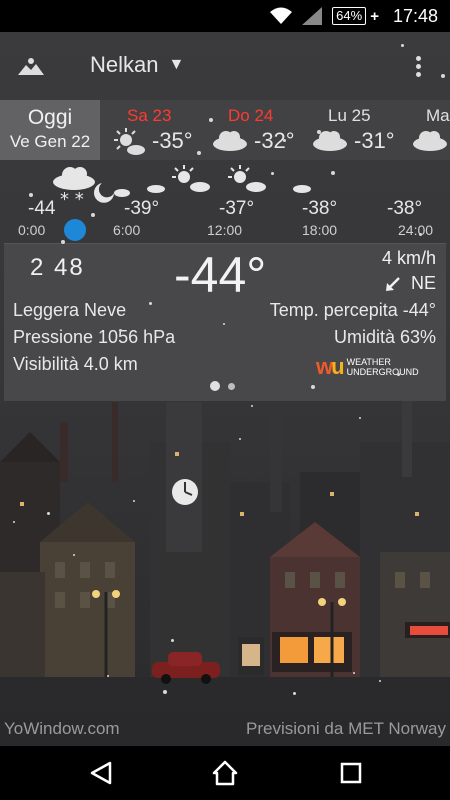  I want to click on wu-logo-mark: wu, so click(330, 366).